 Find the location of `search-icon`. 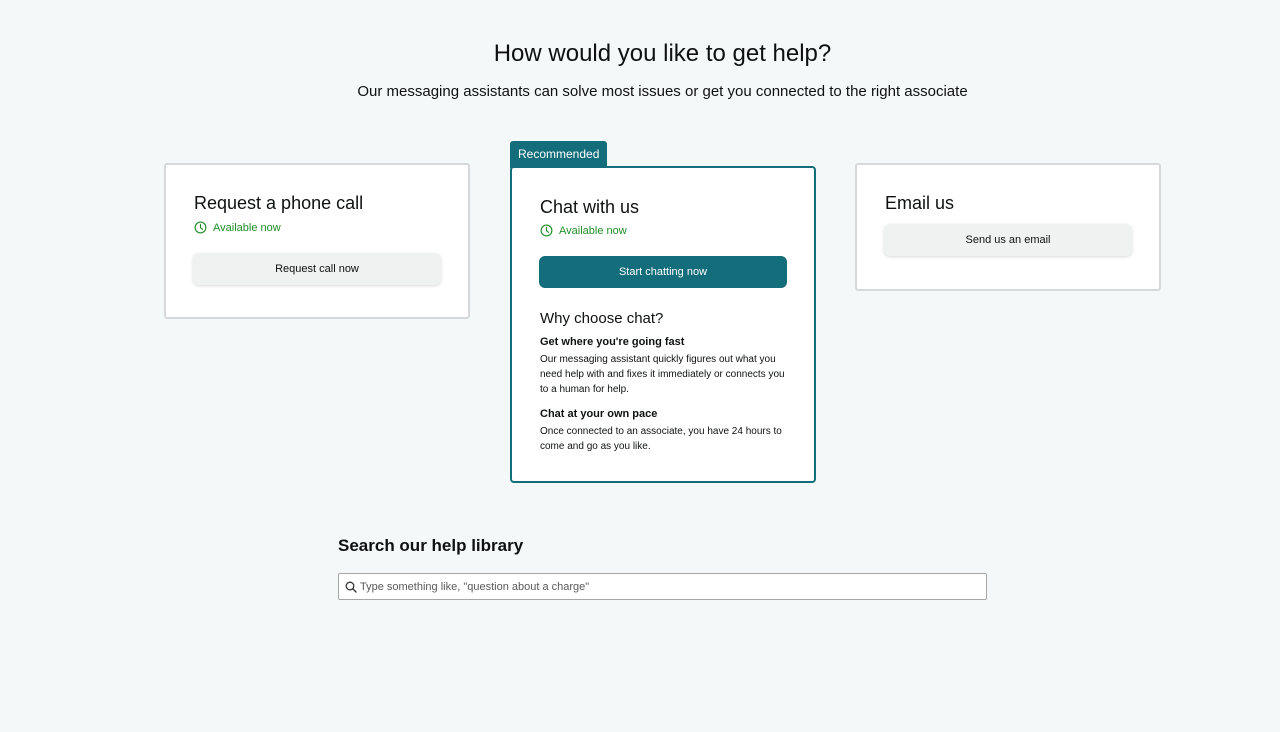

search-icon is located at coordinates (351, 587).